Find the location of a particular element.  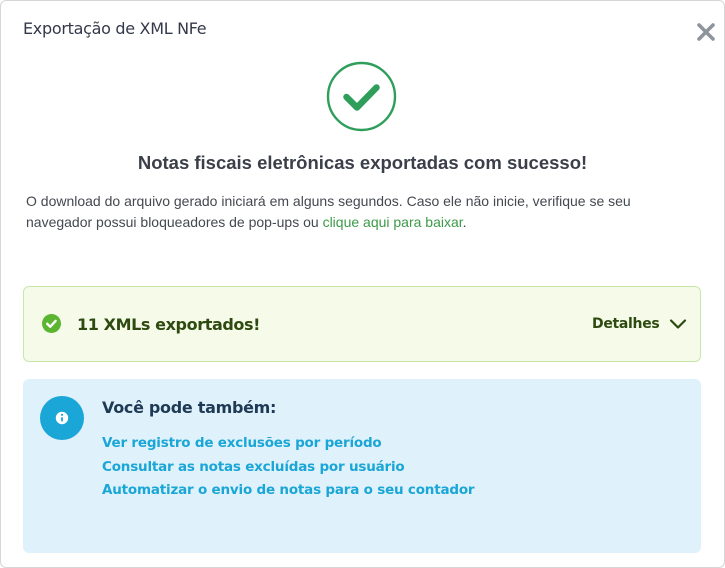

export-success-badge is located at coordinates (51, 323).